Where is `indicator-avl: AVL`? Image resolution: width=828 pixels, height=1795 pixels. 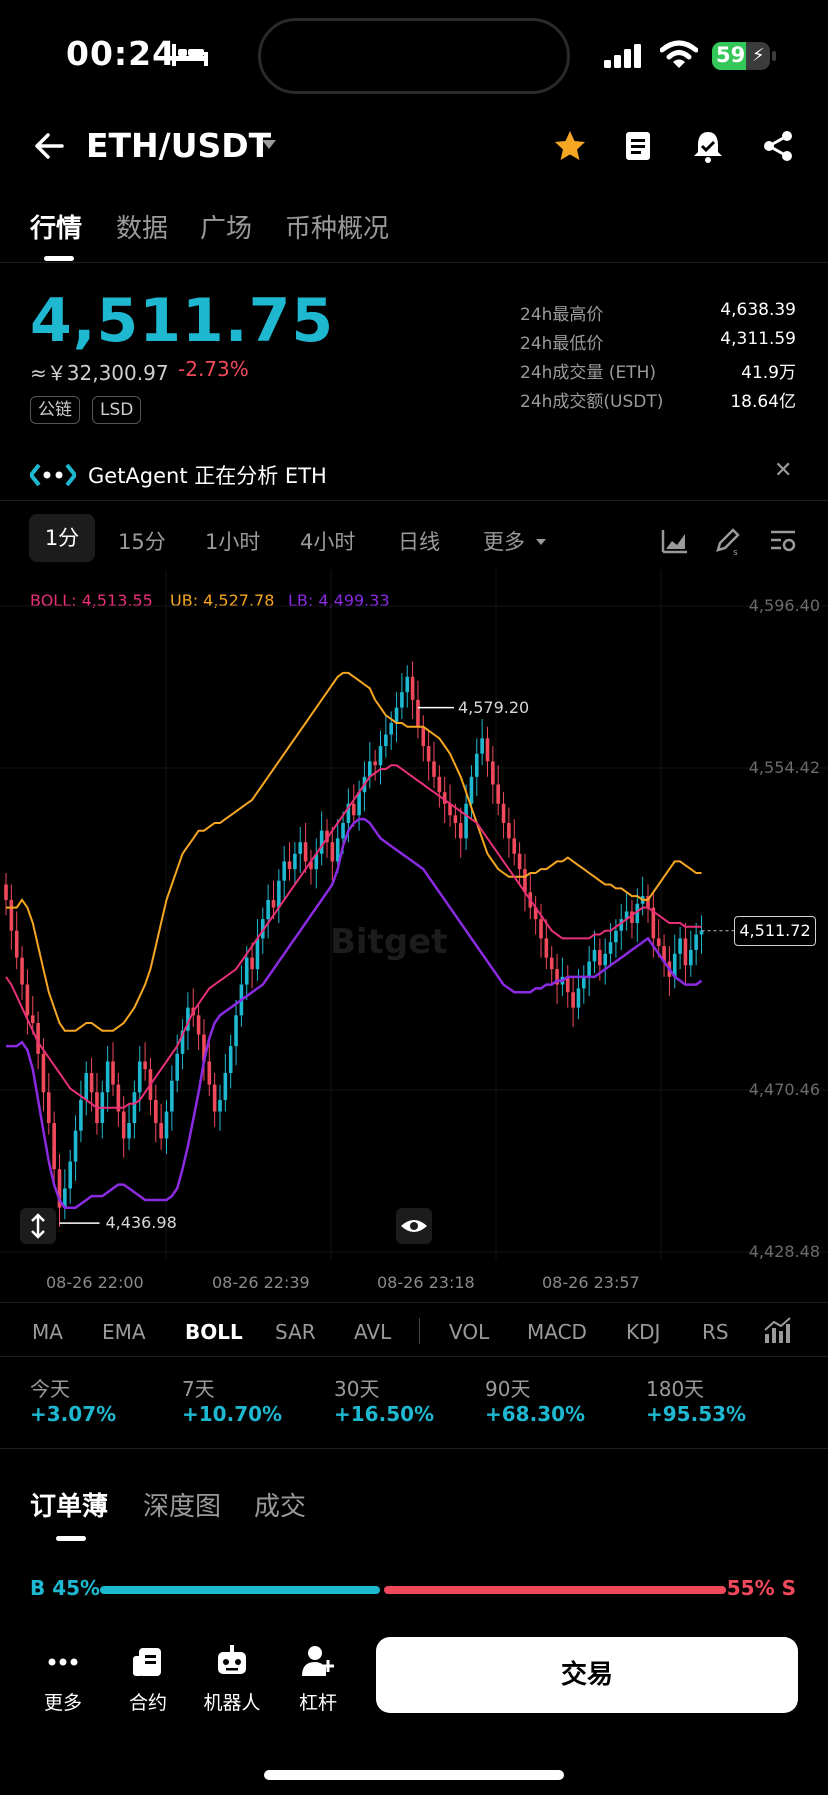
indicator-avl: AVL is located at coordinates (372, 1332).